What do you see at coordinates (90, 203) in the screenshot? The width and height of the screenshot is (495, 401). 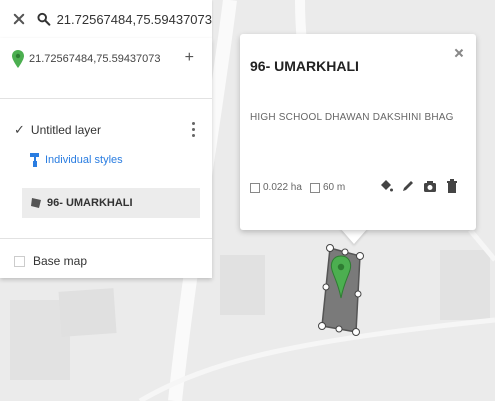 I see `feature-label: 96- UMARKHALI` at bounding box center [90, 203].